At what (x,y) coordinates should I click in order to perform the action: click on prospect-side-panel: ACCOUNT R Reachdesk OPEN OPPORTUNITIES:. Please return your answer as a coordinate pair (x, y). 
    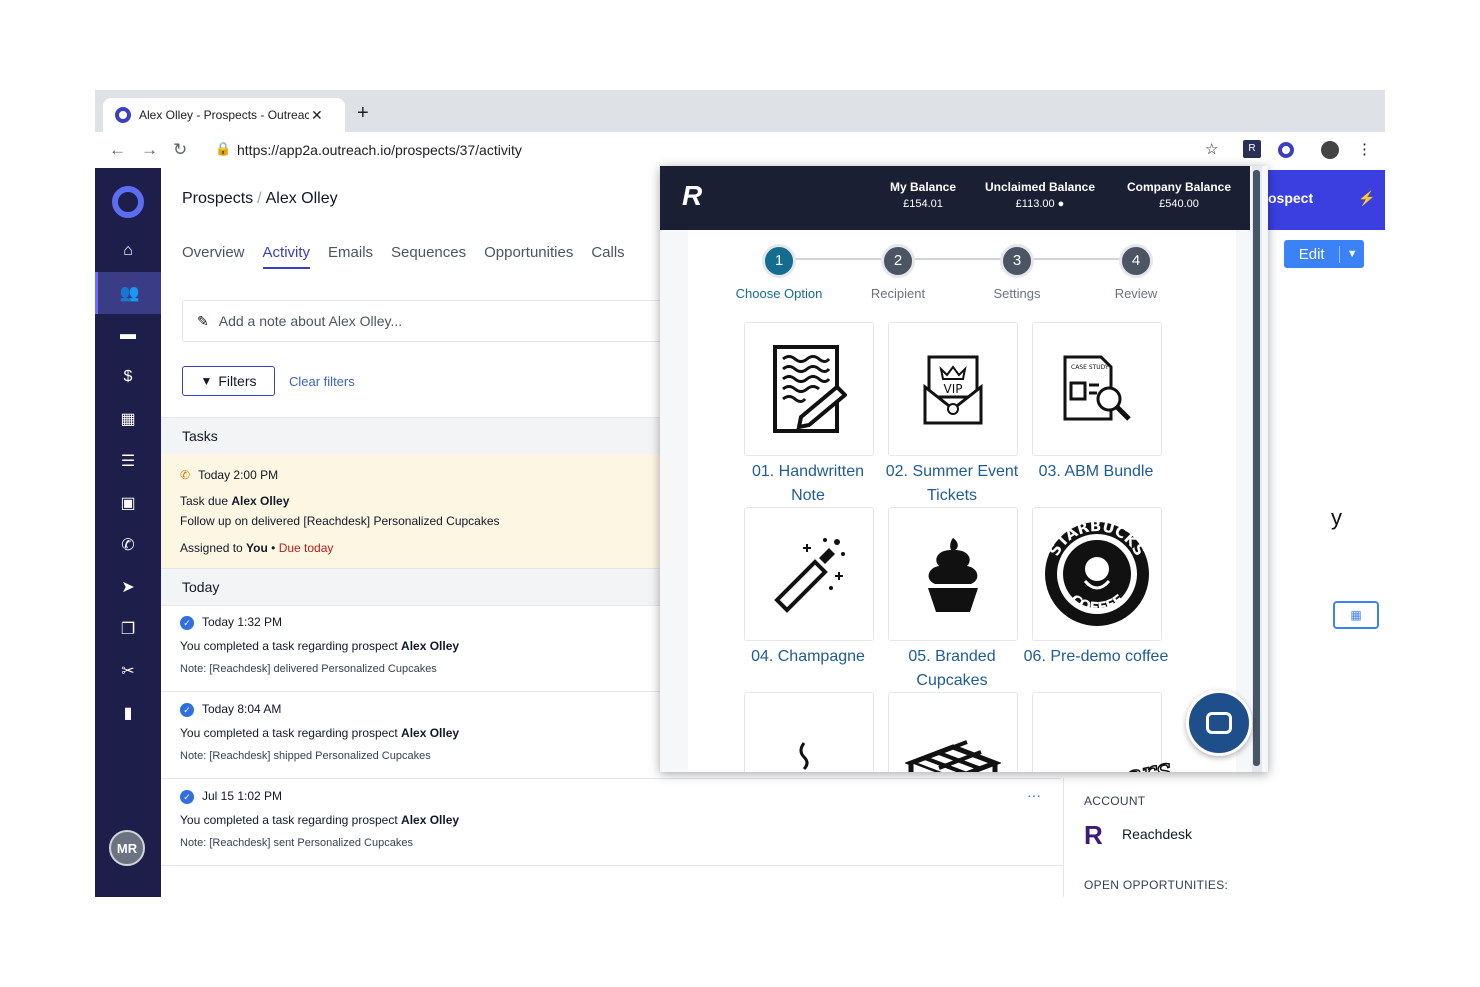
    Looking at the image, I should click on (1224, 837).